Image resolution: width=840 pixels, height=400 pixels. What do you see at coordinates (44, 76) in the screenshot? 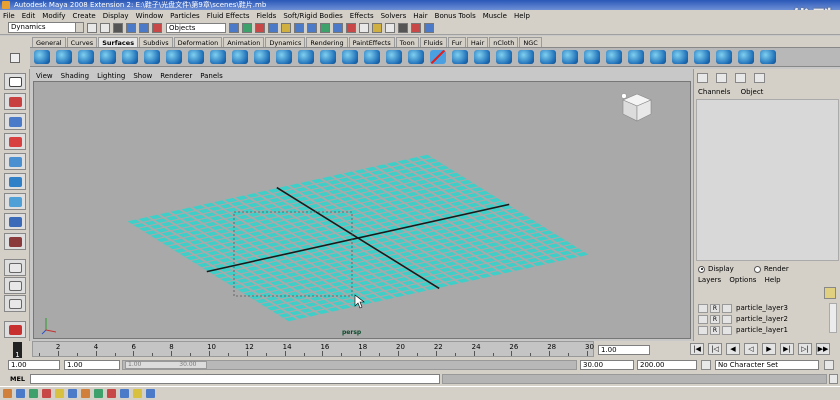
I see `viewport-menu-view: View` at bounding box center [44, 76].